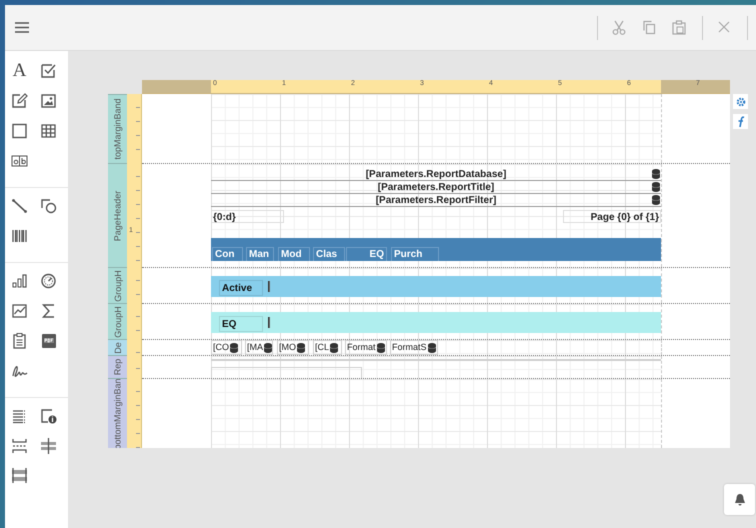 The height and width of the screenshot is (528, 756). I want to click on table-icon, so click(48, 131).